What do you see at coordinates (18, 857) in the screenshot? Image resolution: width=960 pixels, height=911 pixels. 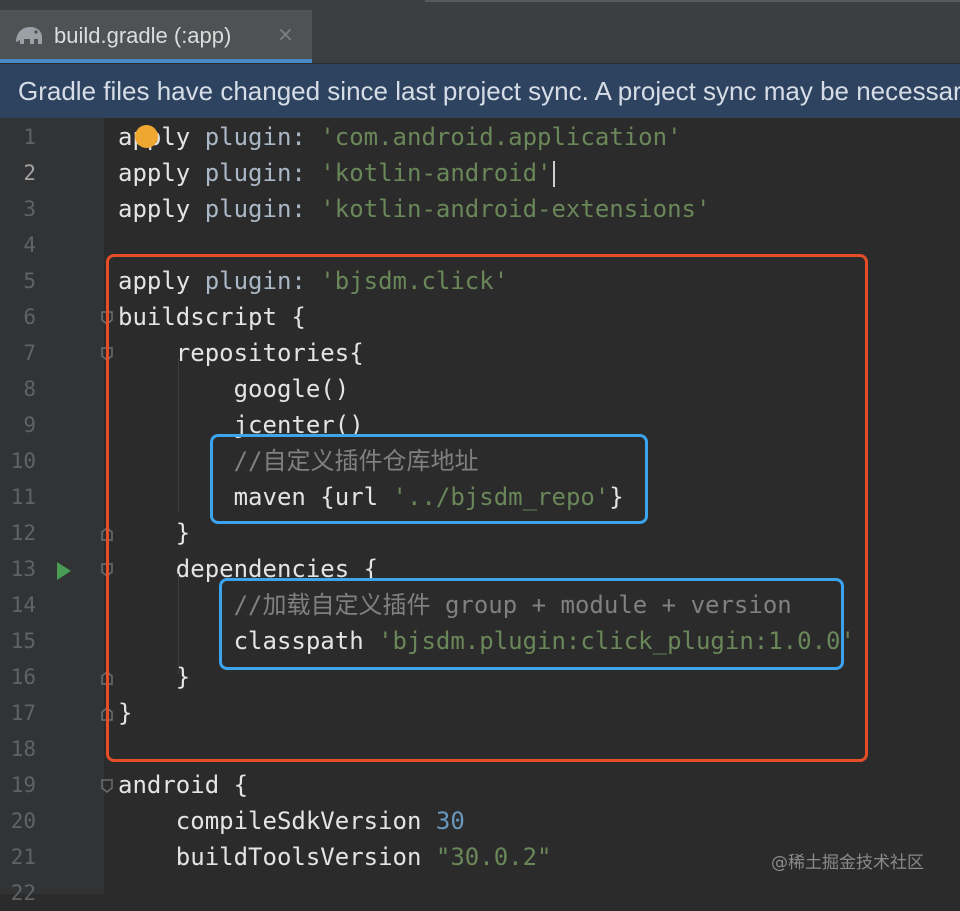 I see `line-number: 21` at bounding box center [18, 857].